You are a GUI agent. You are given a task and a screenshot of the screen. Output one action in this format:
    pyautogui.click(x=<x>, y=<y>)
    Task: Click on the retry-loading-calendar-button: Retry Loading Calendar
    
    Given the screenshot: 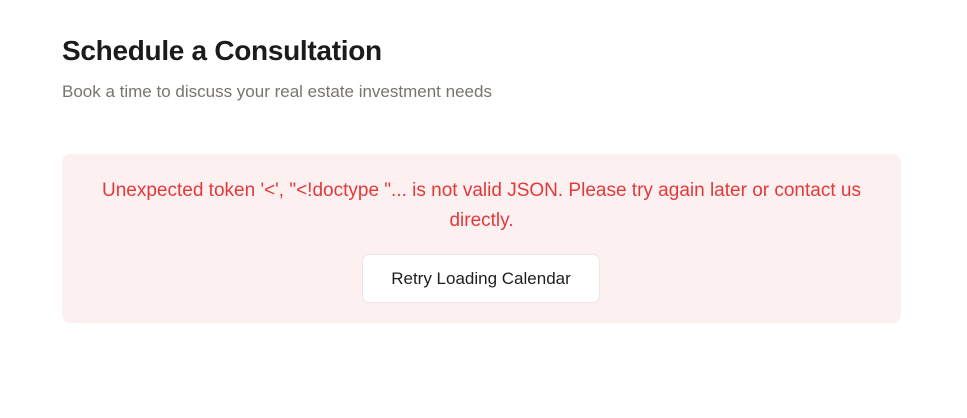 What is the action you would take?
    pyautogui.click(x=481, y=278)
    